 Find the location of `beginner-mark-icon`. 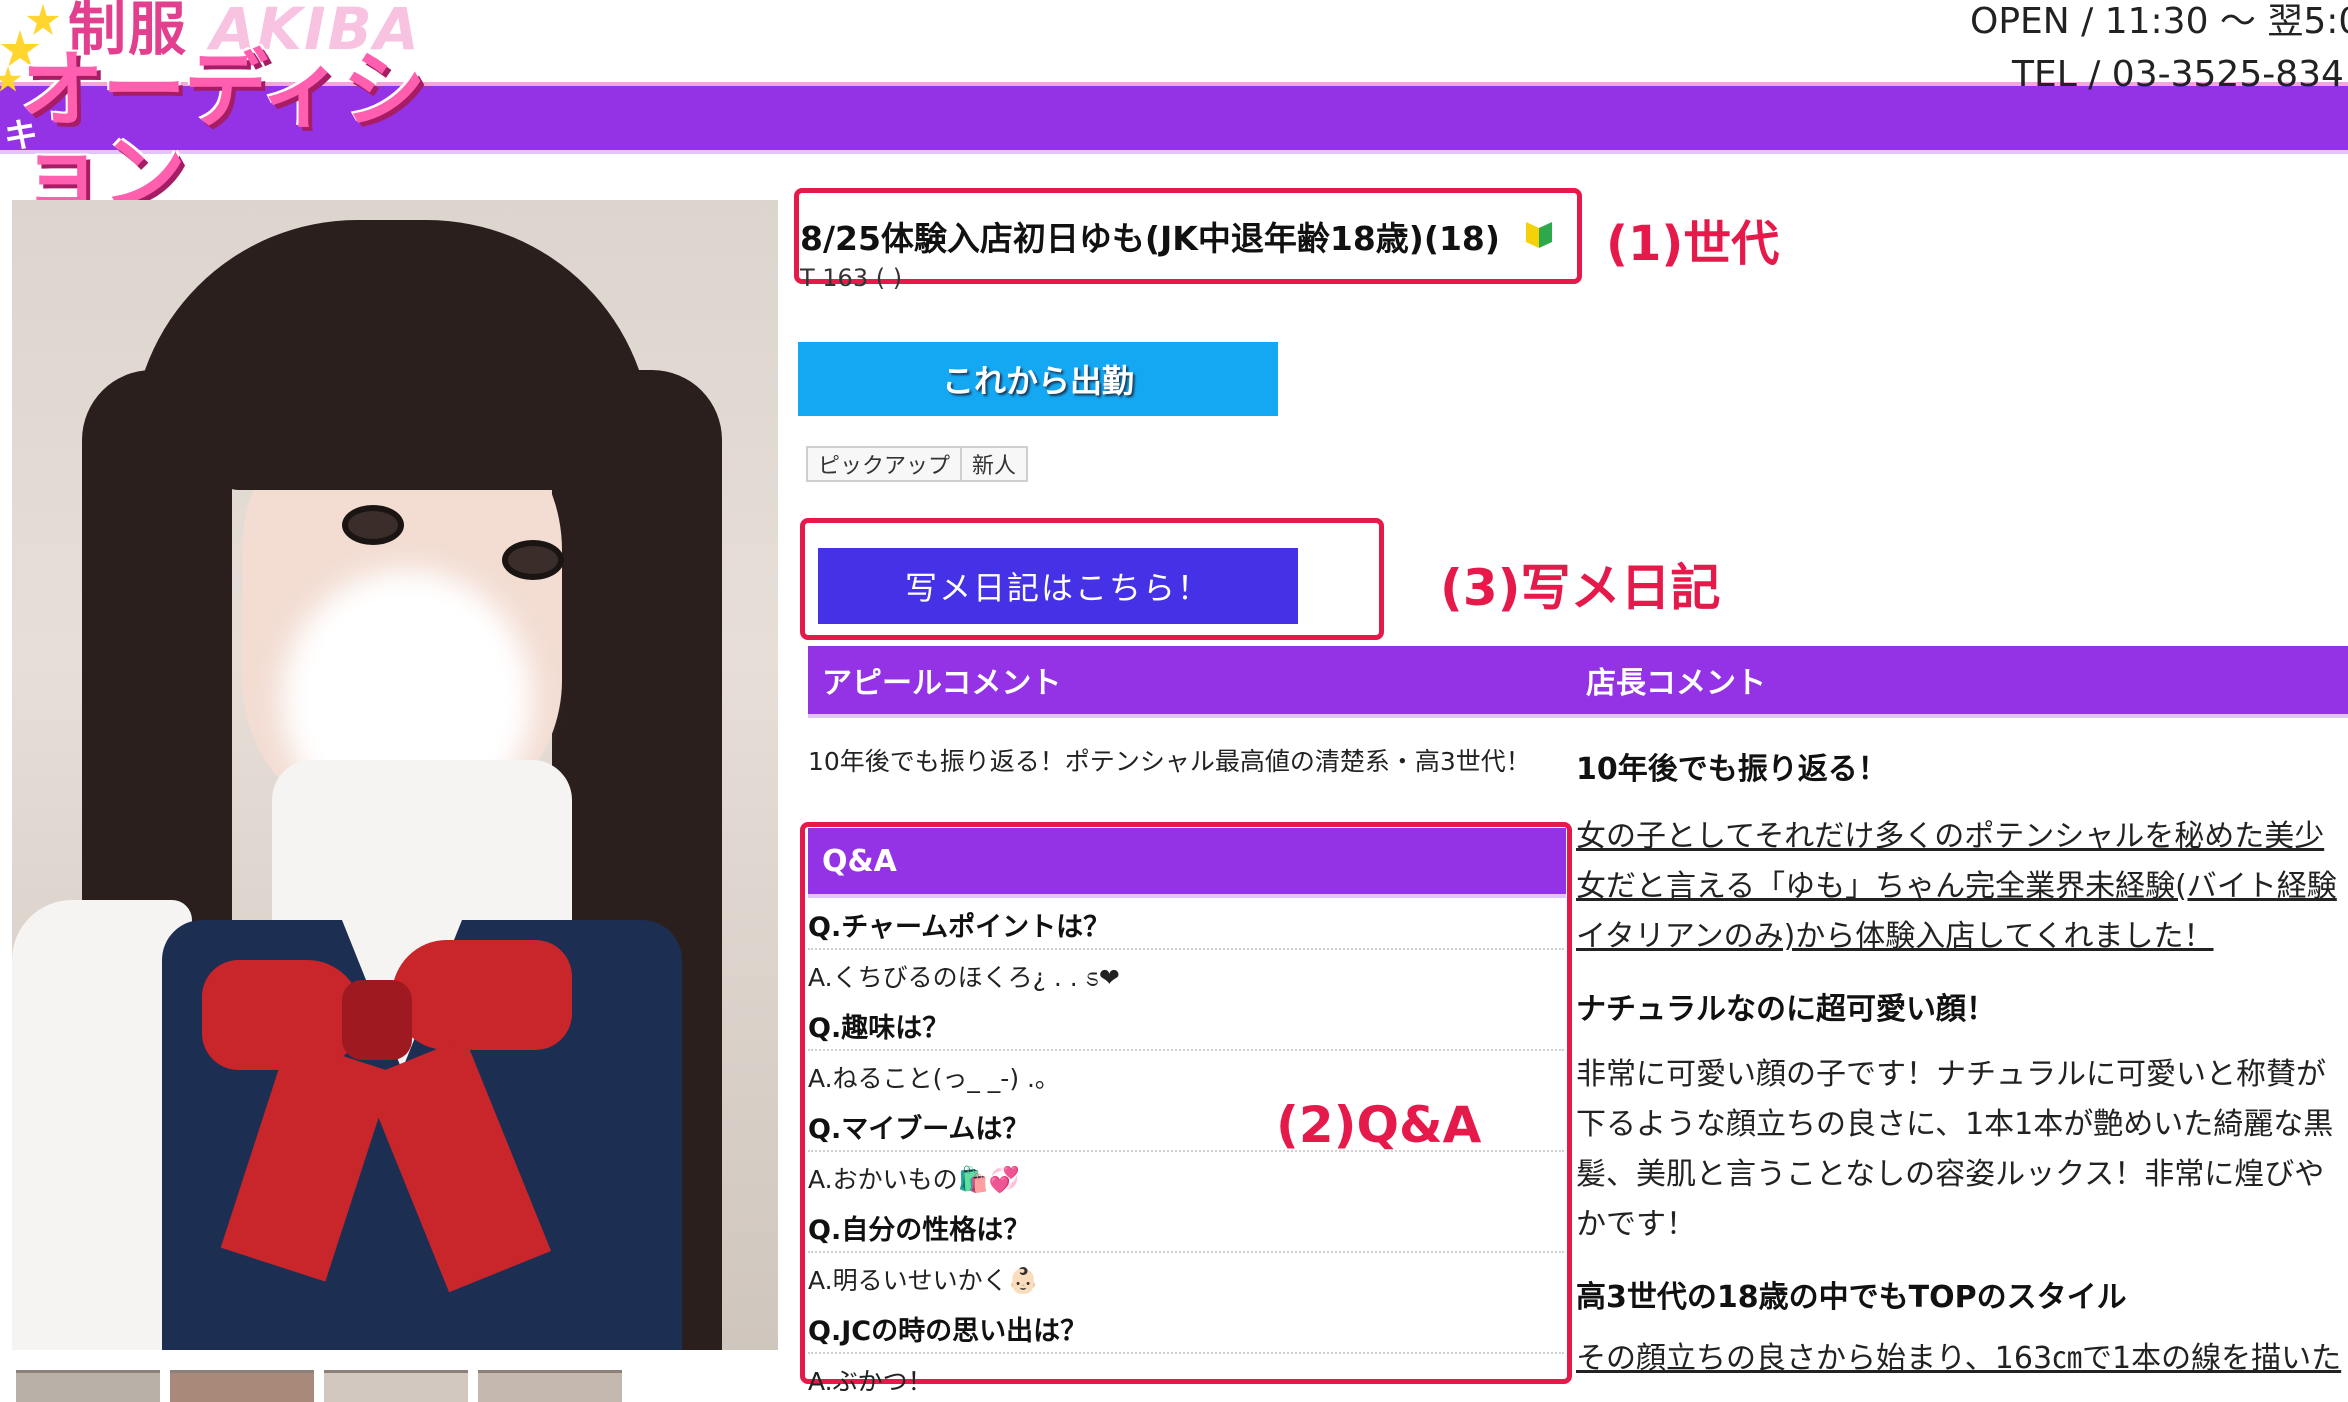

beginner-mark-icon is located at coordinates (1539, 235).